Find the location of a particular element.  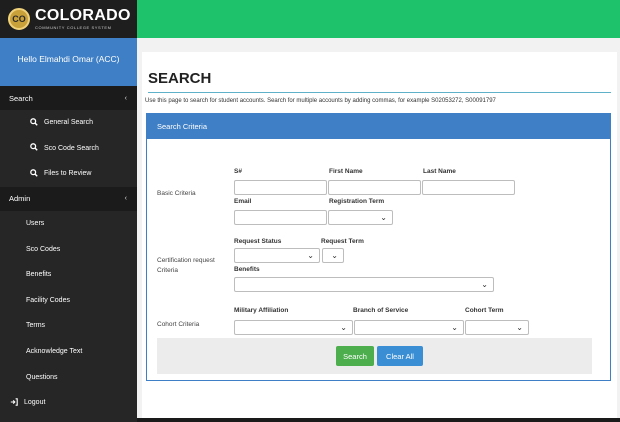

logo-seal-icon: CO is located at coordinates (19, 19).